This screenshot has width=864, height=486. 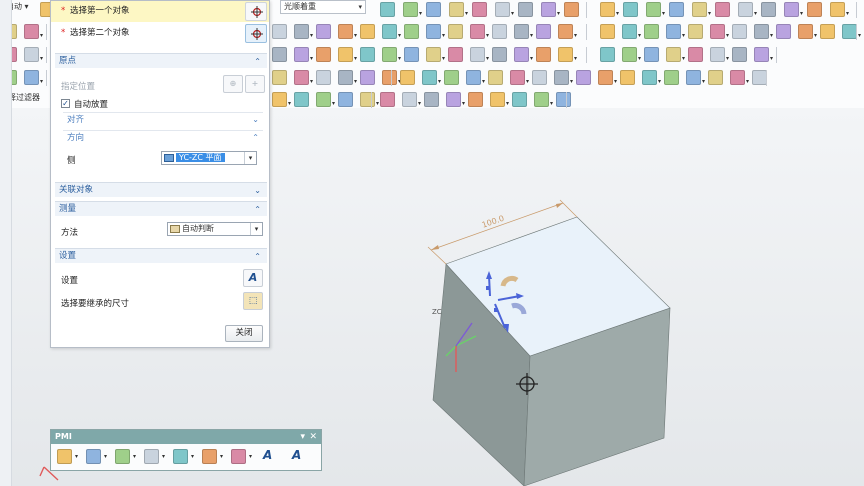 I want to click on point-dialog-button: +, so click(x=255, y=84).